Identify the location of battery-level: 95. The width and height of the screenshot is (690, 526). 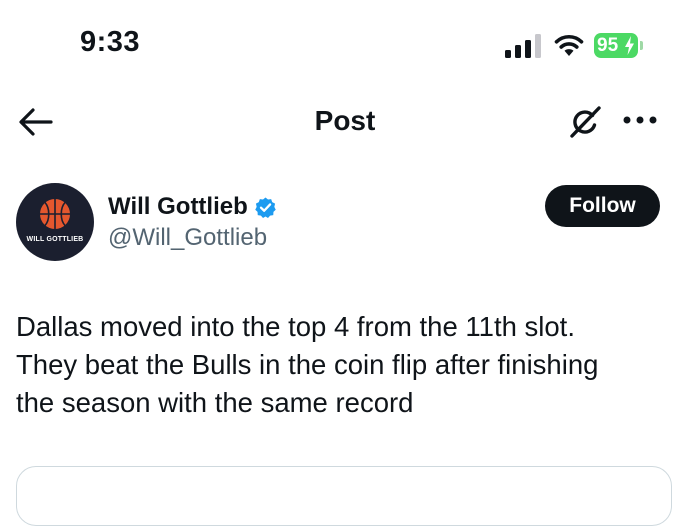
(608, 45).